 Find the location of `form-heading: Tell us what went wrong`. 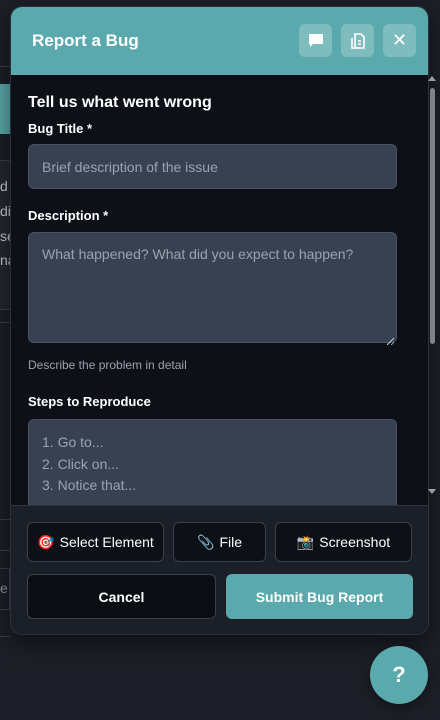

form-heading: Tell us what went wrong is located at coordinates (120, 102).